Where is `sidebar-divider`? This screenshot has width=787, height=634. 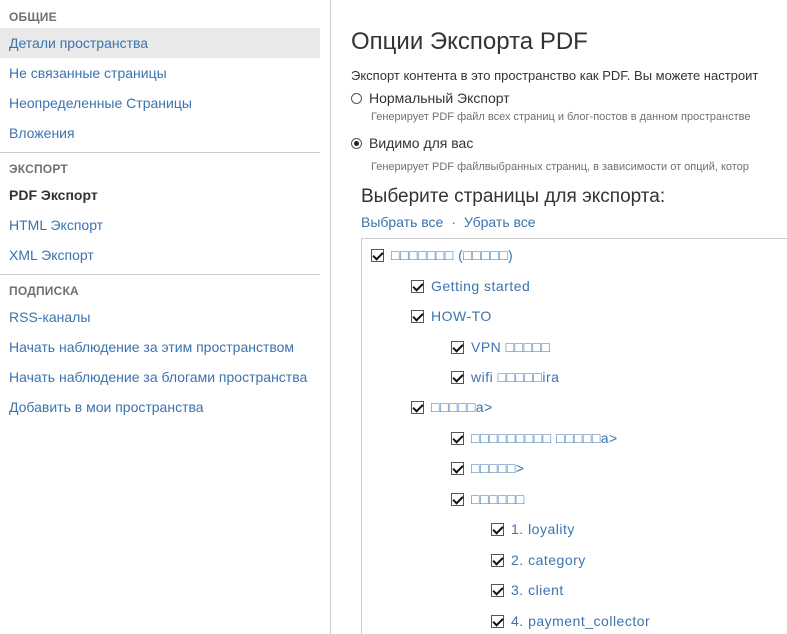
sidebar-divider is located at coordinates (330, 317).